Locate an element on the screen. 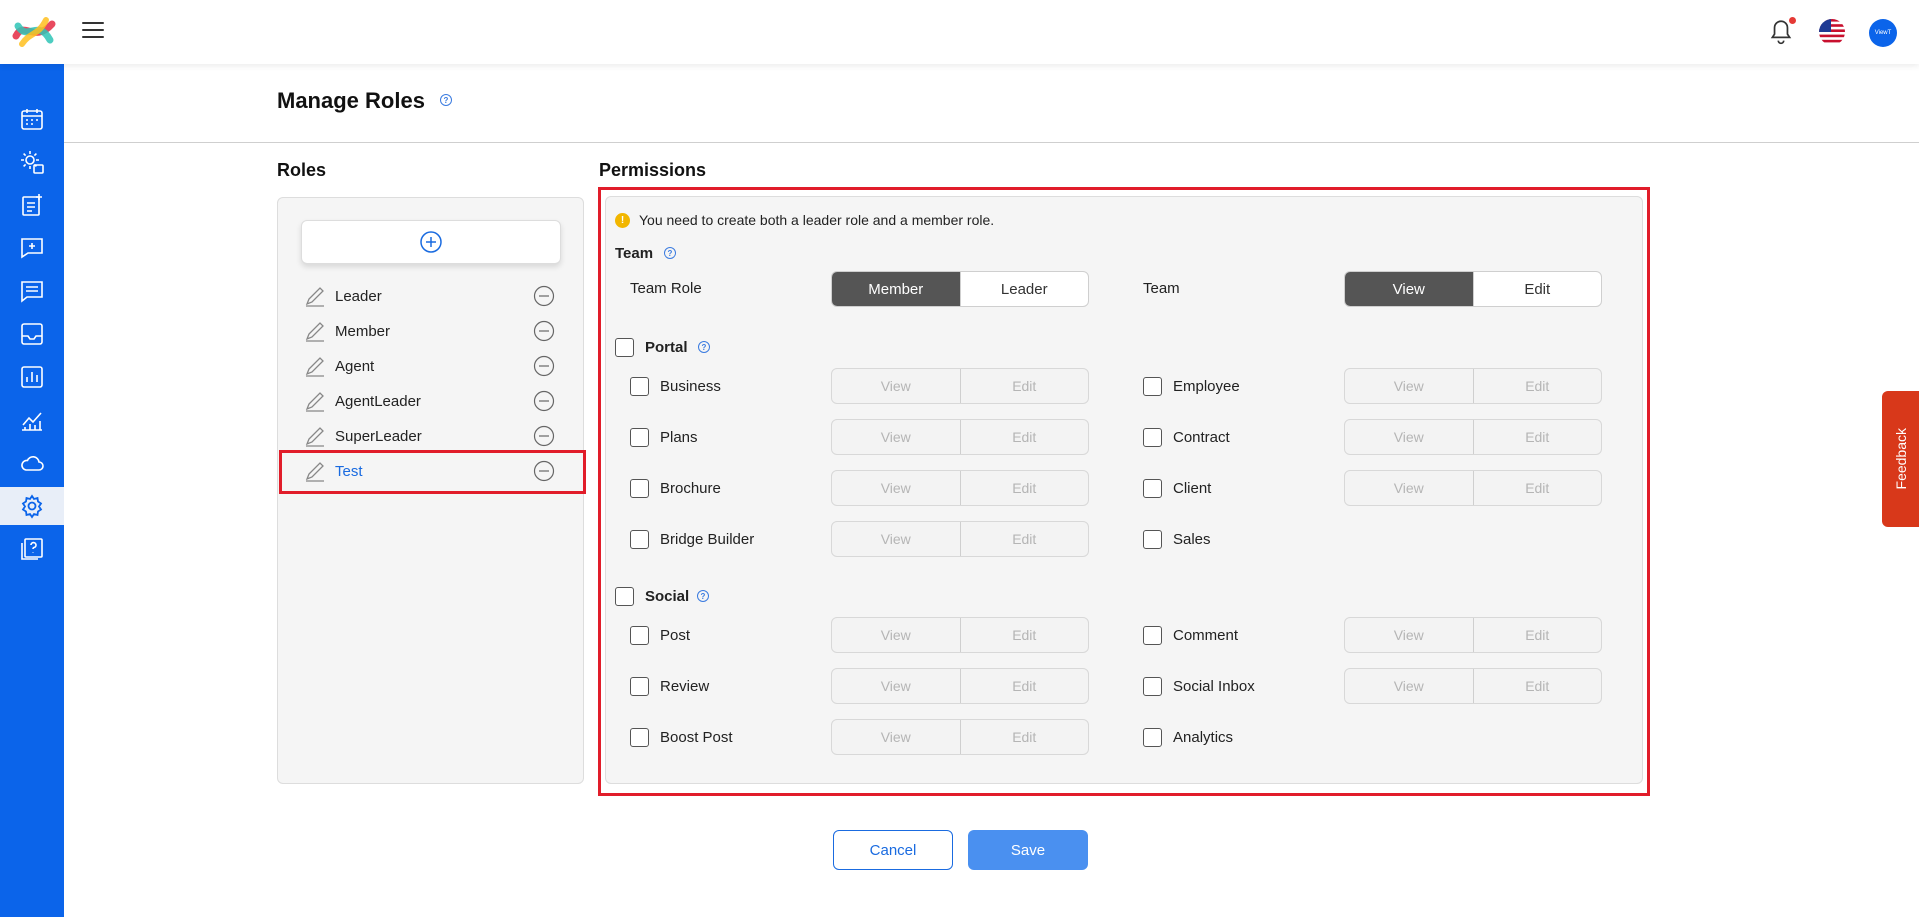 The image size is (1919, 917). team-edit-option: Edit is located at coordinates (1537, 289).